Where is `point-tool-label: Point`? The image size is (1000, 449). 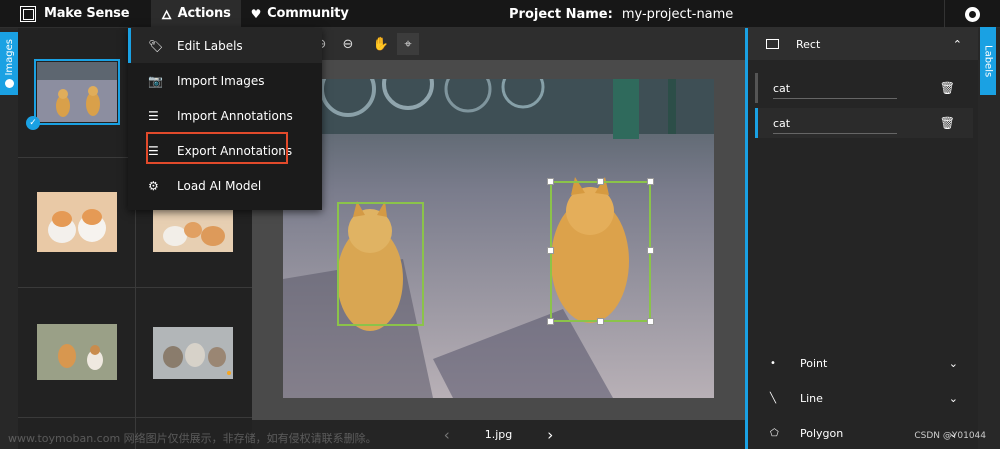
point-tool-label: Point is located at coordinates (814, 363).